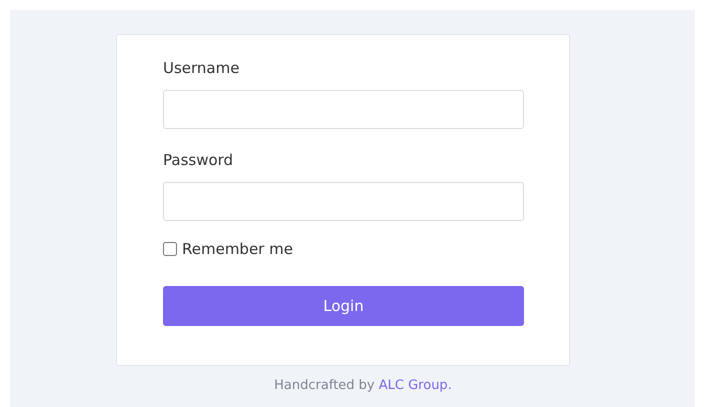 The width and height of the screenshot is (705, 407). I want to click on footer-text: Handcrafted by ALC Group., so click(363, 385).